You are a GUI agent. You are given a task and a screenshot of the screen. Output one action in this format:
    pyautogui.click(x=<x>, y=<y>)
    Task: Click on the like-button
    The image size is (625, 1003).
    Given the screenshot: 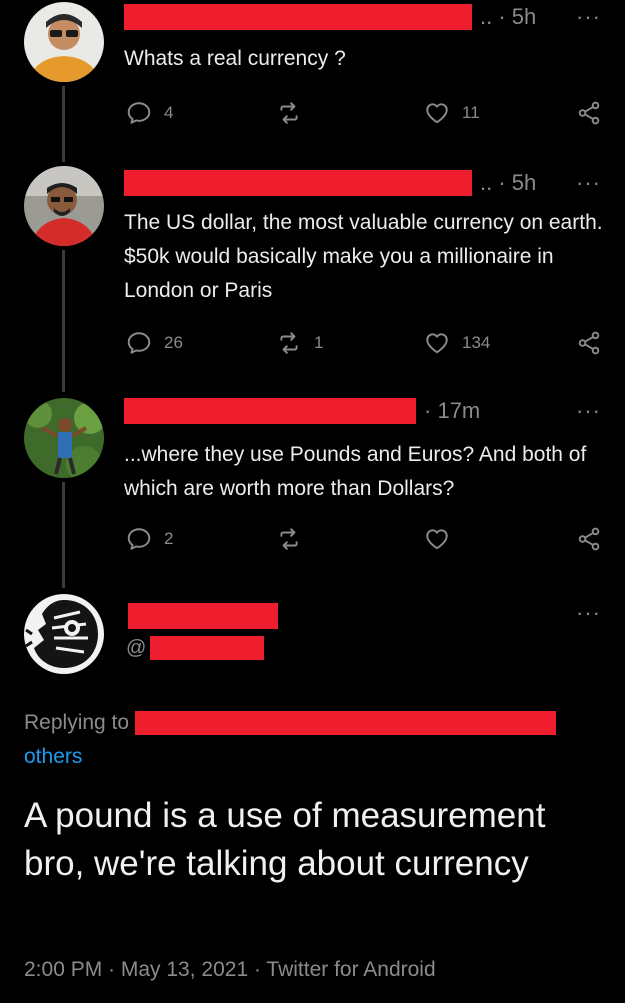 What is the action you would take?
    pyautogui.click(x=443, y=539)
    